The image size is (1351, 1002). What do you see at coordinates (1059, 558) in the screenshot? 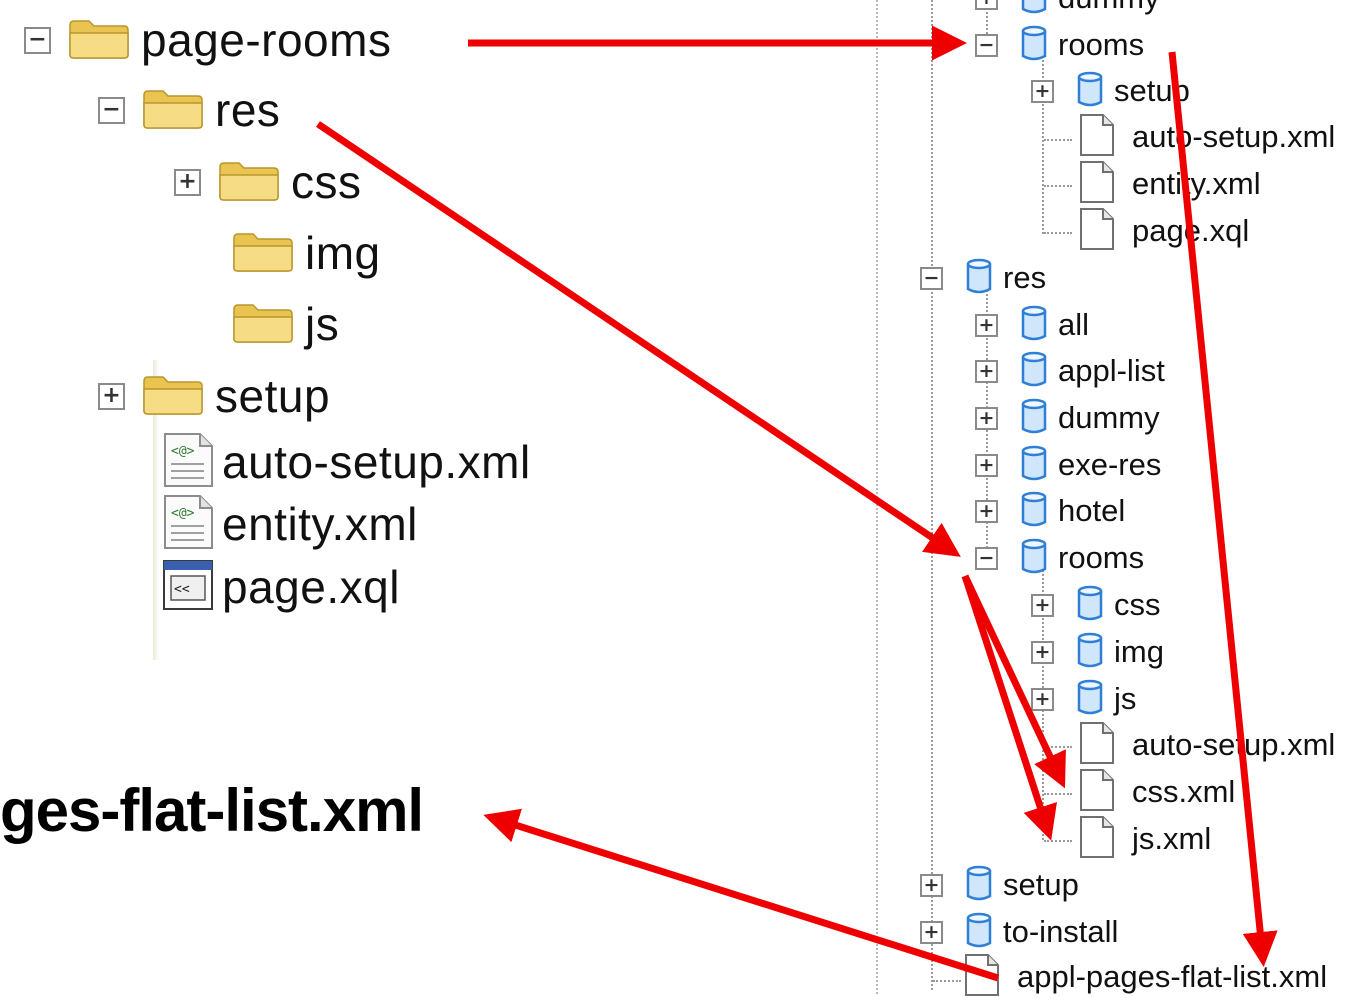
I see `right-node-rooms-res: − rooms` at bounding box center [1059, 558].